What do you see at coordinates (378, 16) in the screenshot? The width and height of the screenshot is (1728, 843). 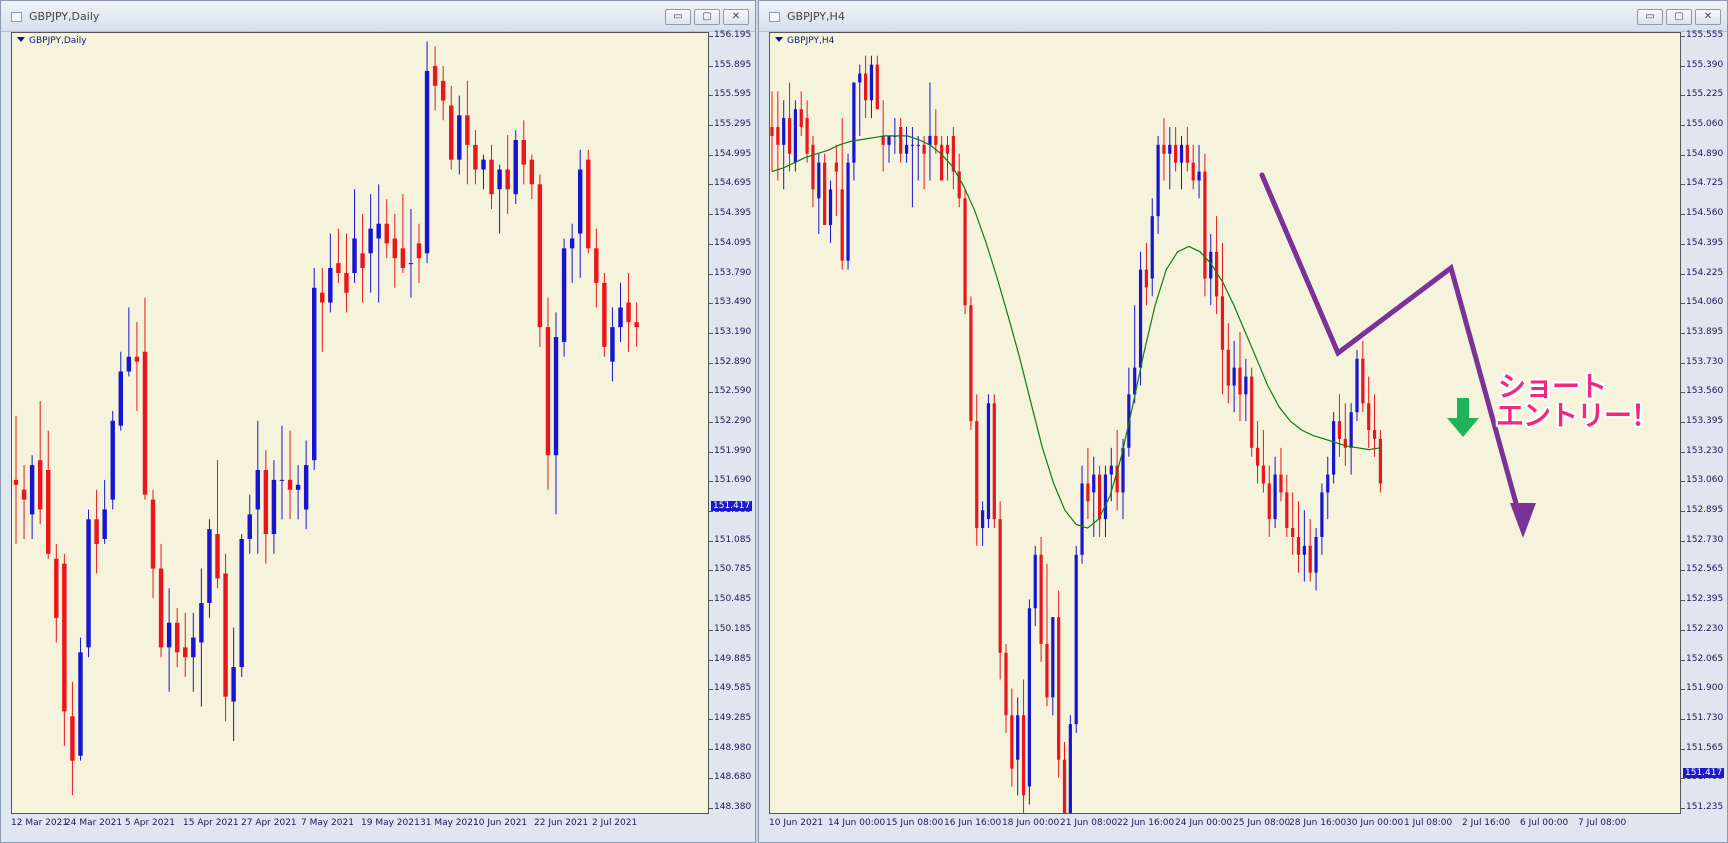 I see `daily-window-titlebar: GBPJPY,Daily ▭ ▢ ✕` at bounding box center [378, 16].